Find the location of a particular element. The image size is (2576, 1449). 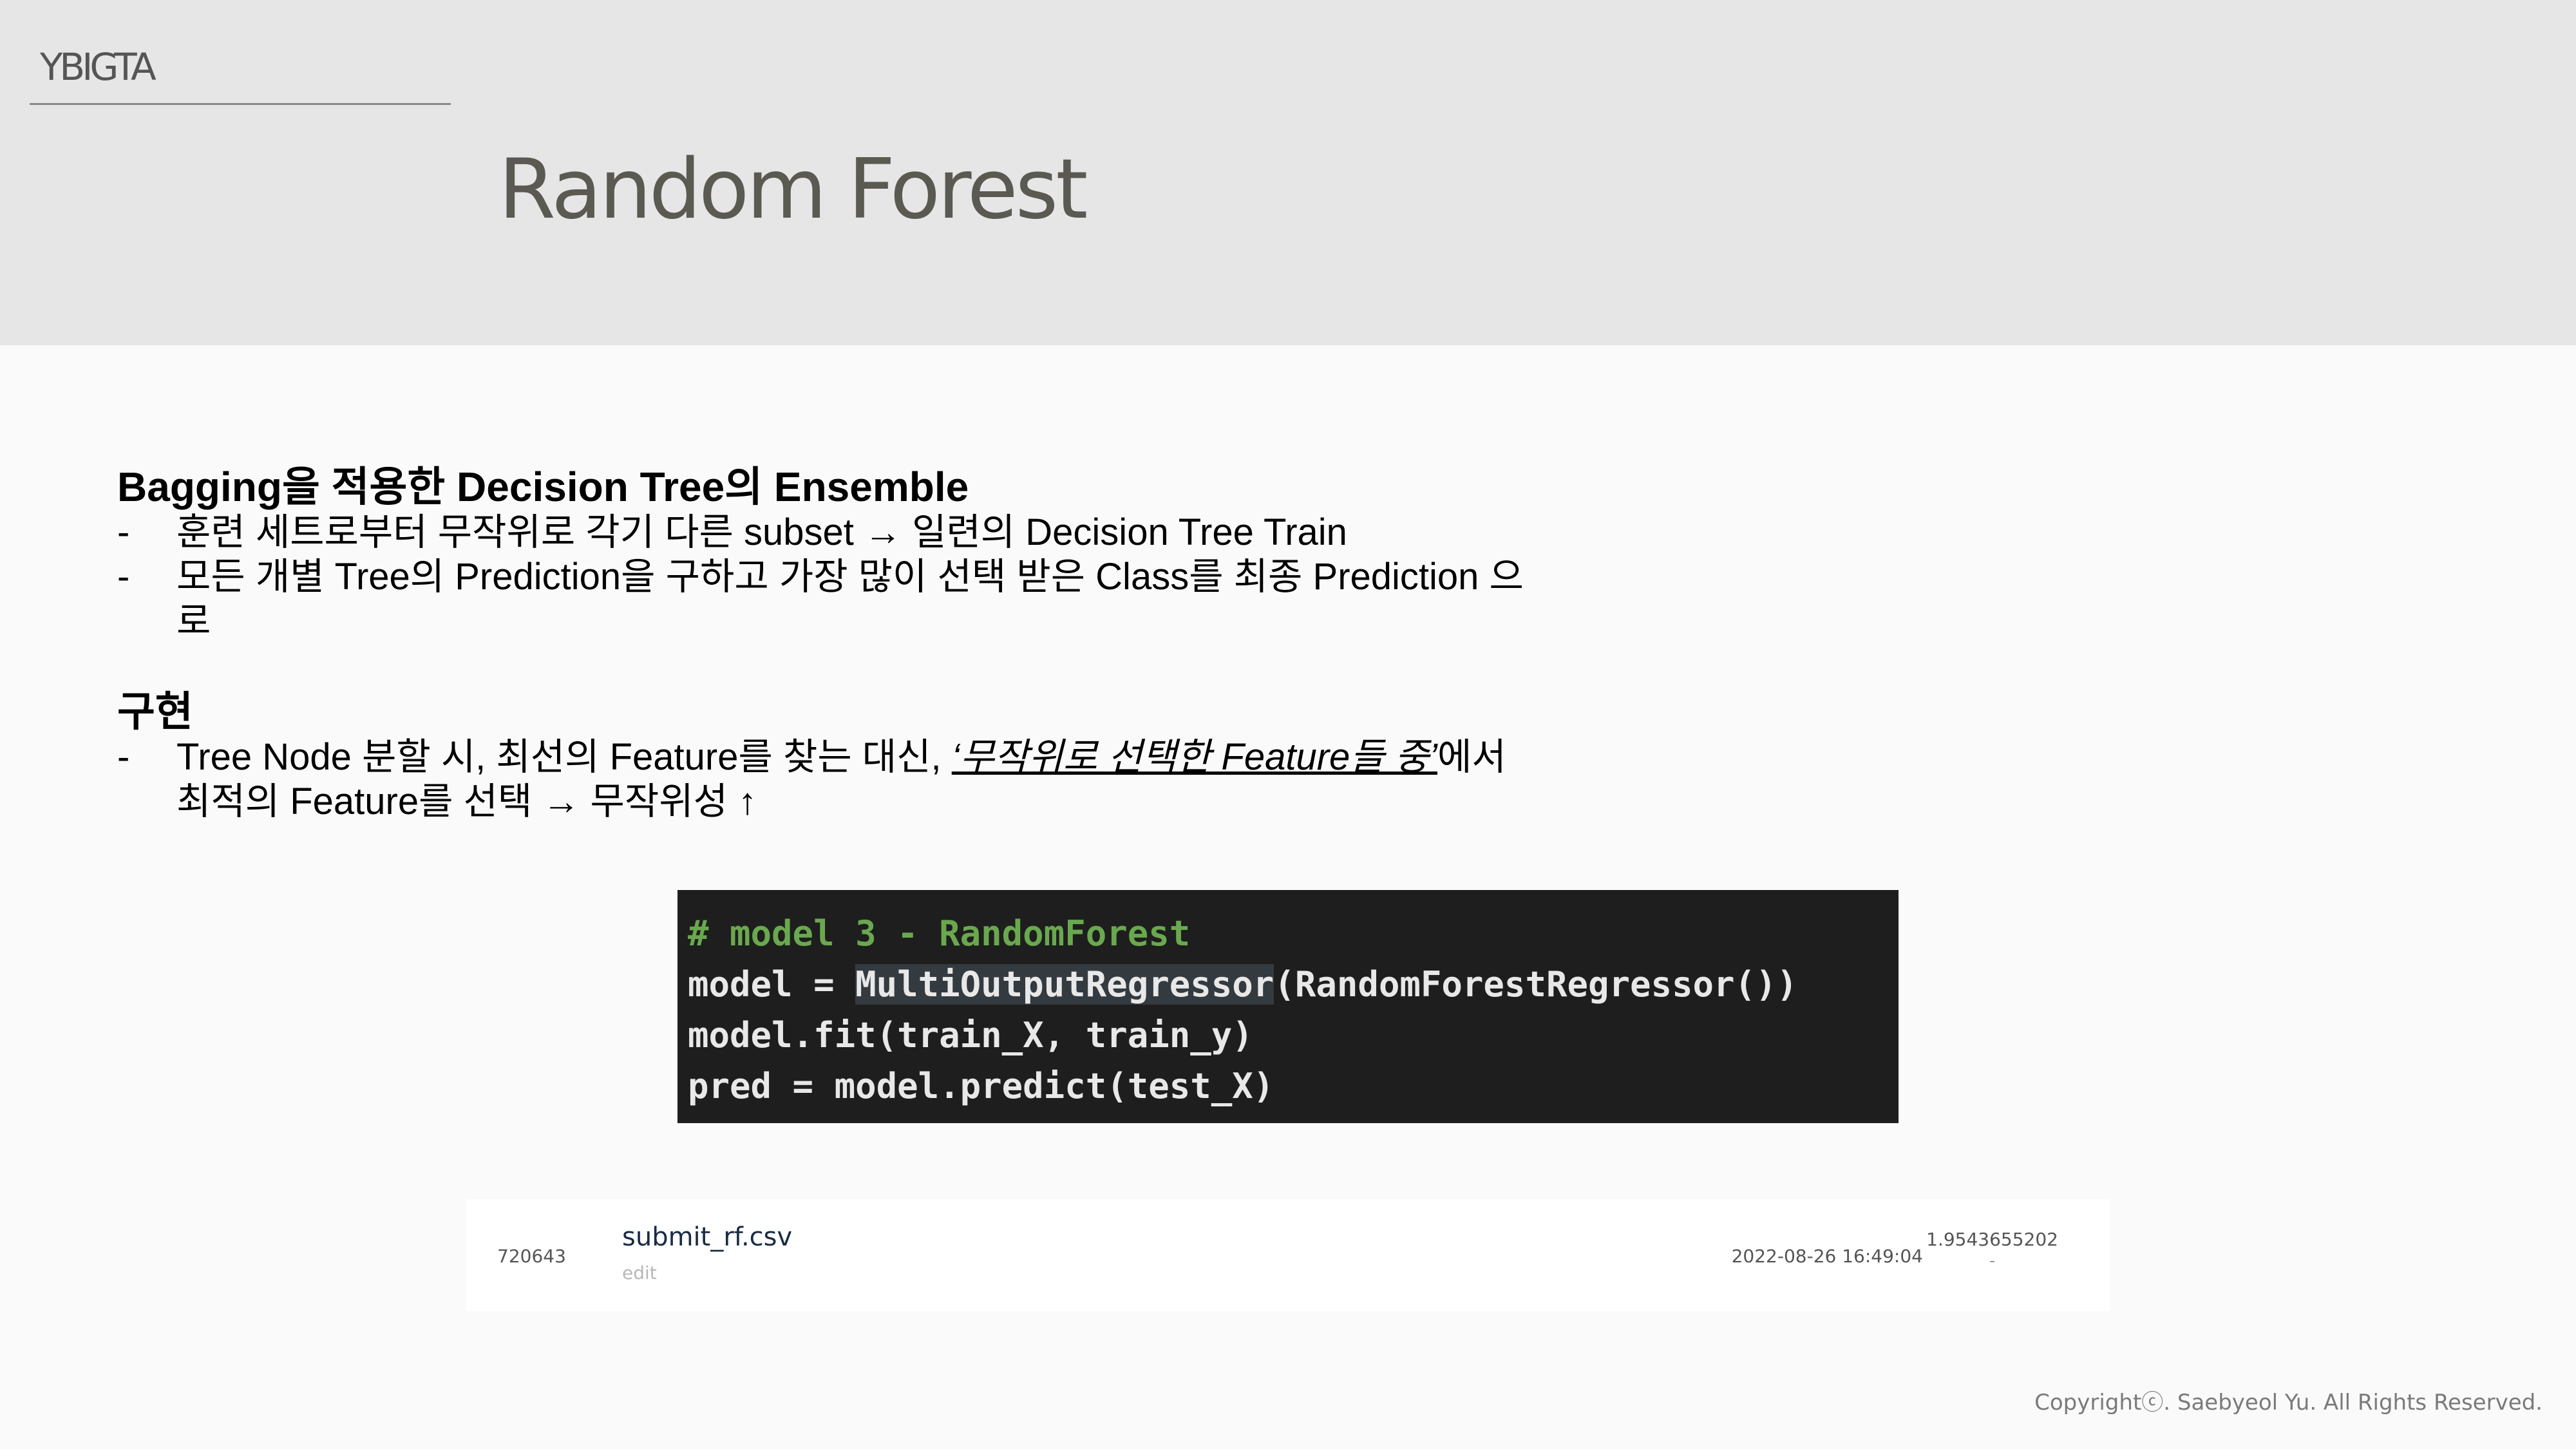

bullet-text-emphasis: ‘무작위로 선택한 Feature들 중’ is located at coordinates (1194, 757).